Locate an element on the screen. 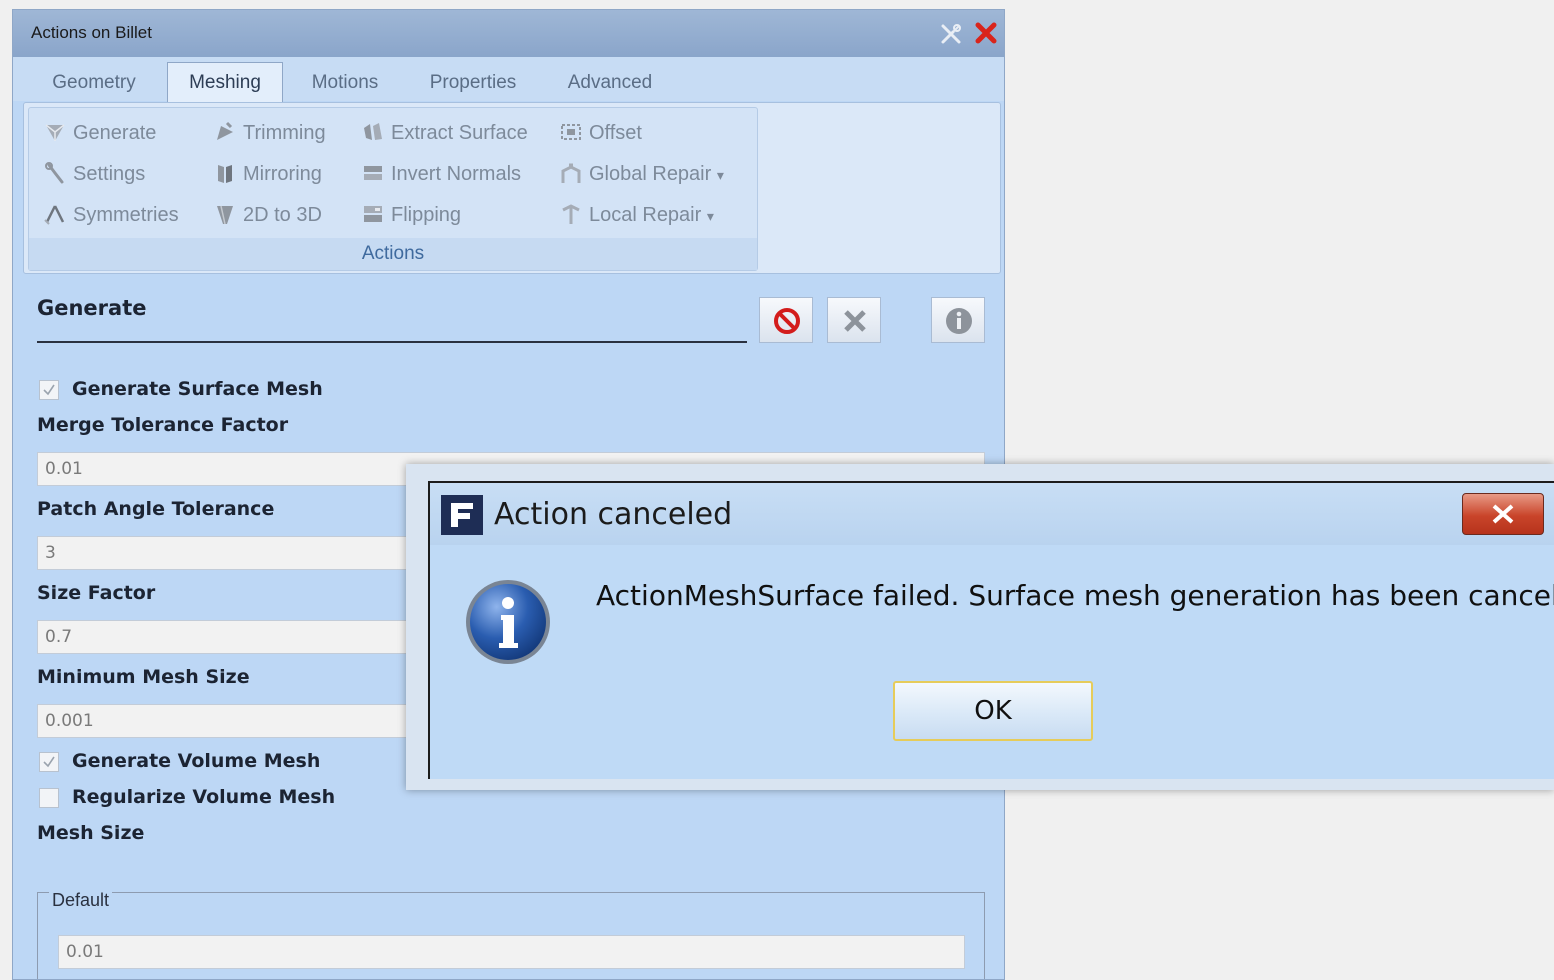  generate-button: Generate is located at coordinates (99, 133).